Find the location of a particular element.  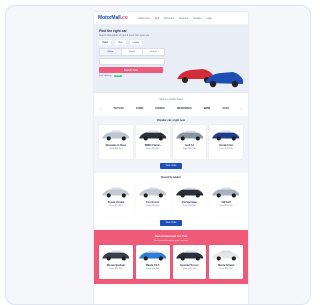

car-card: Mazda CX-5 From $26,200 is located at coordinates (152, 262).